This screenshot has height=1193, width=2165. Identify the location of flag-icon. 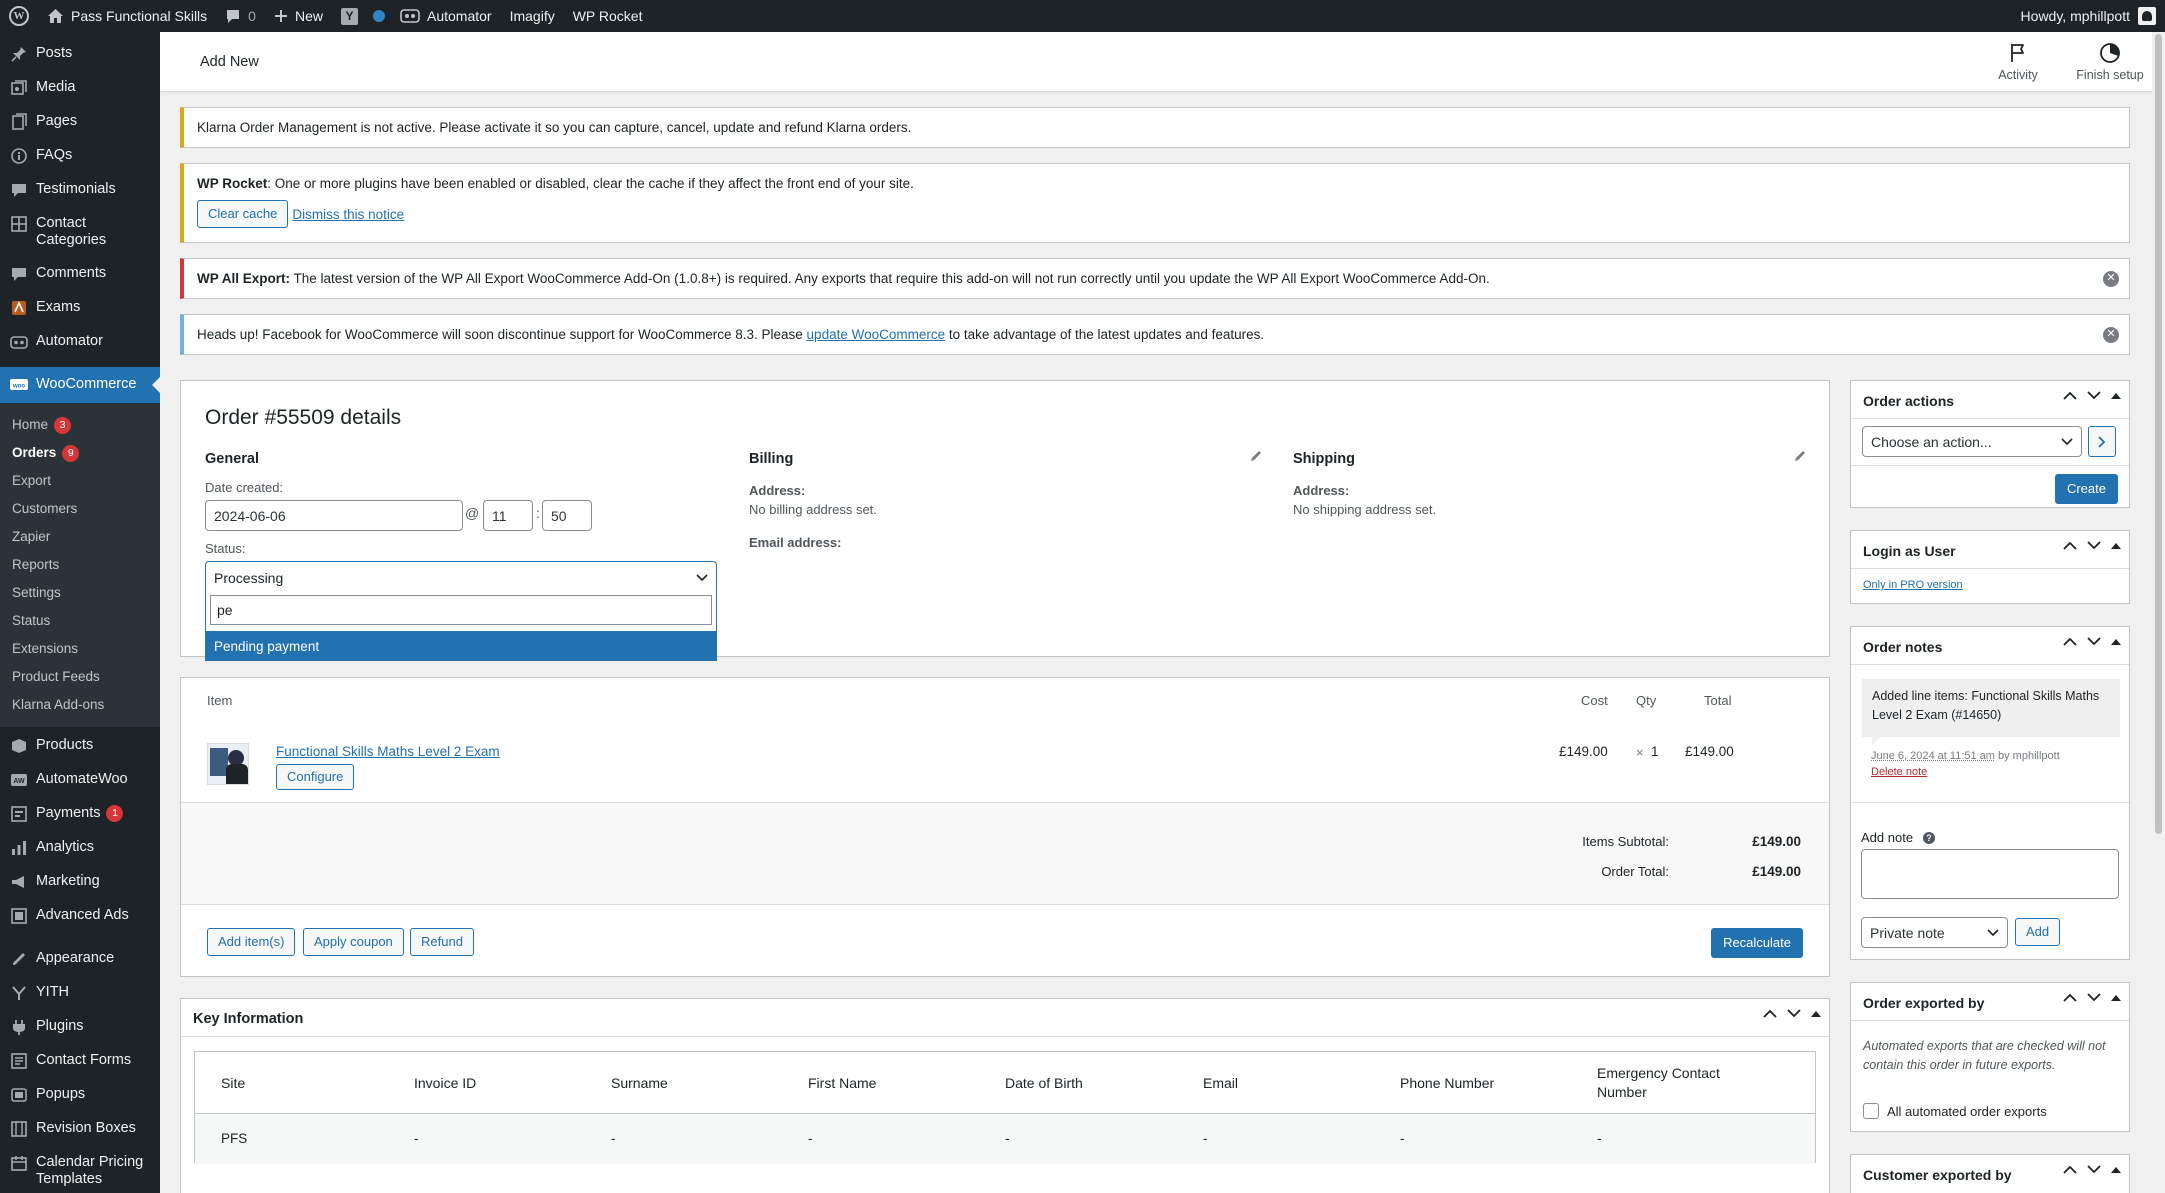
(2018, 53).